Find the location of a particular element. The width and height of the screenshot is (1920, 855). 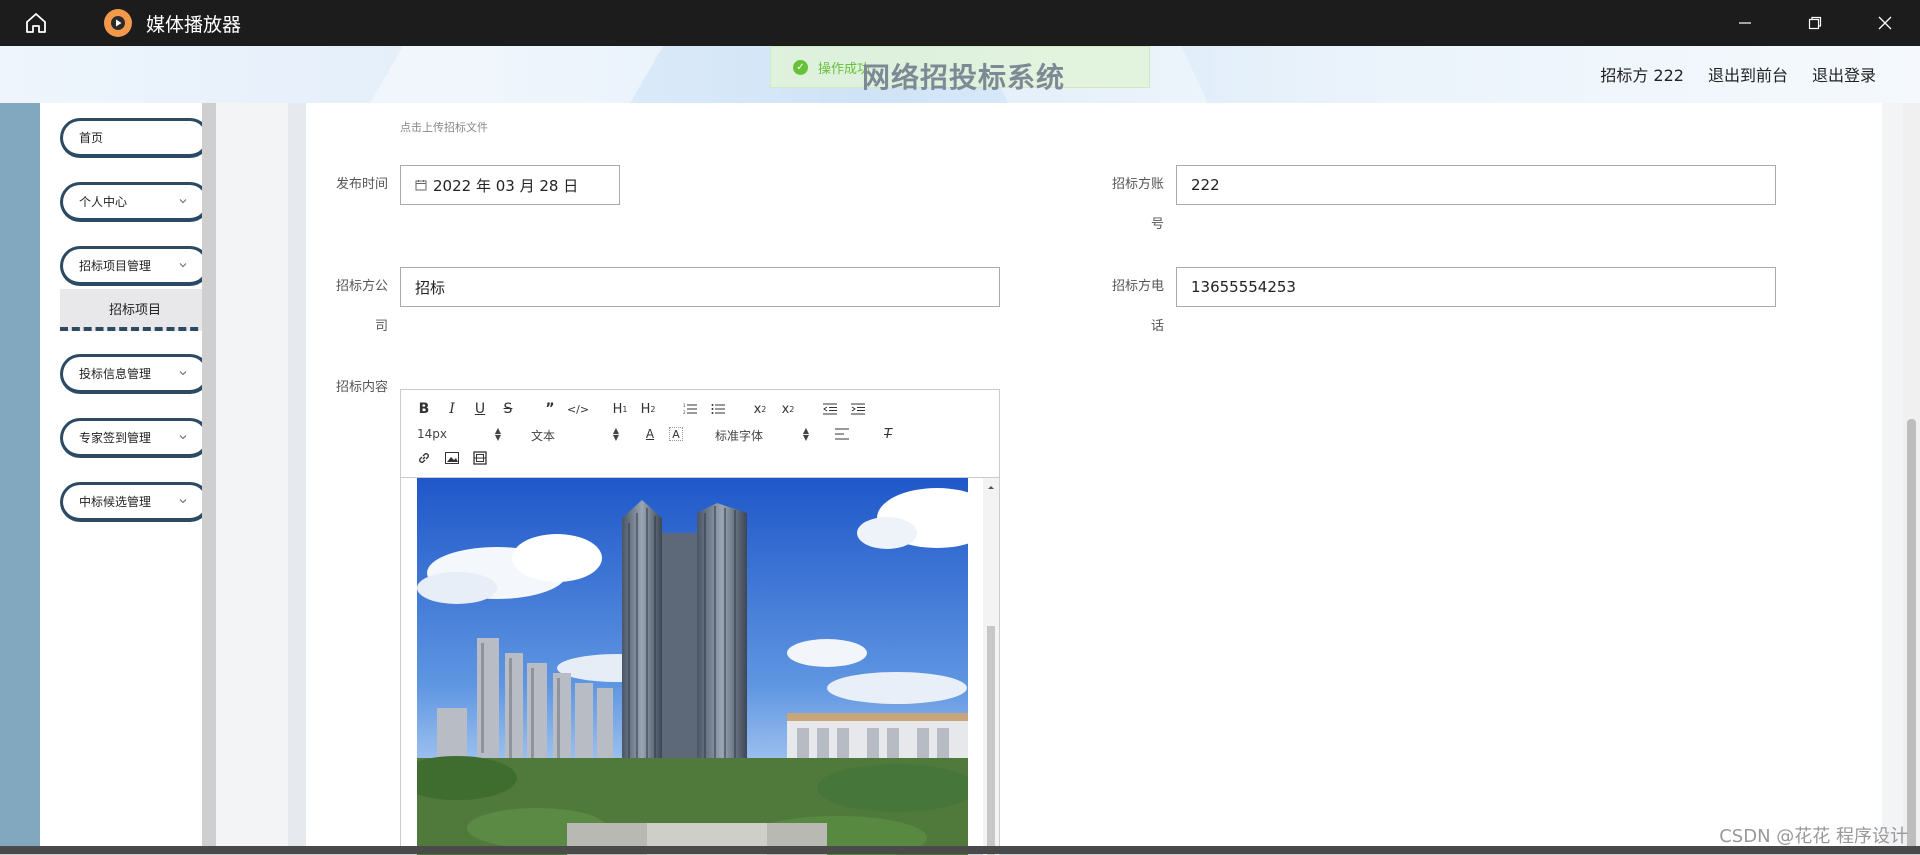

company-label-wrap: 司 is located at coordinates (381, 326).